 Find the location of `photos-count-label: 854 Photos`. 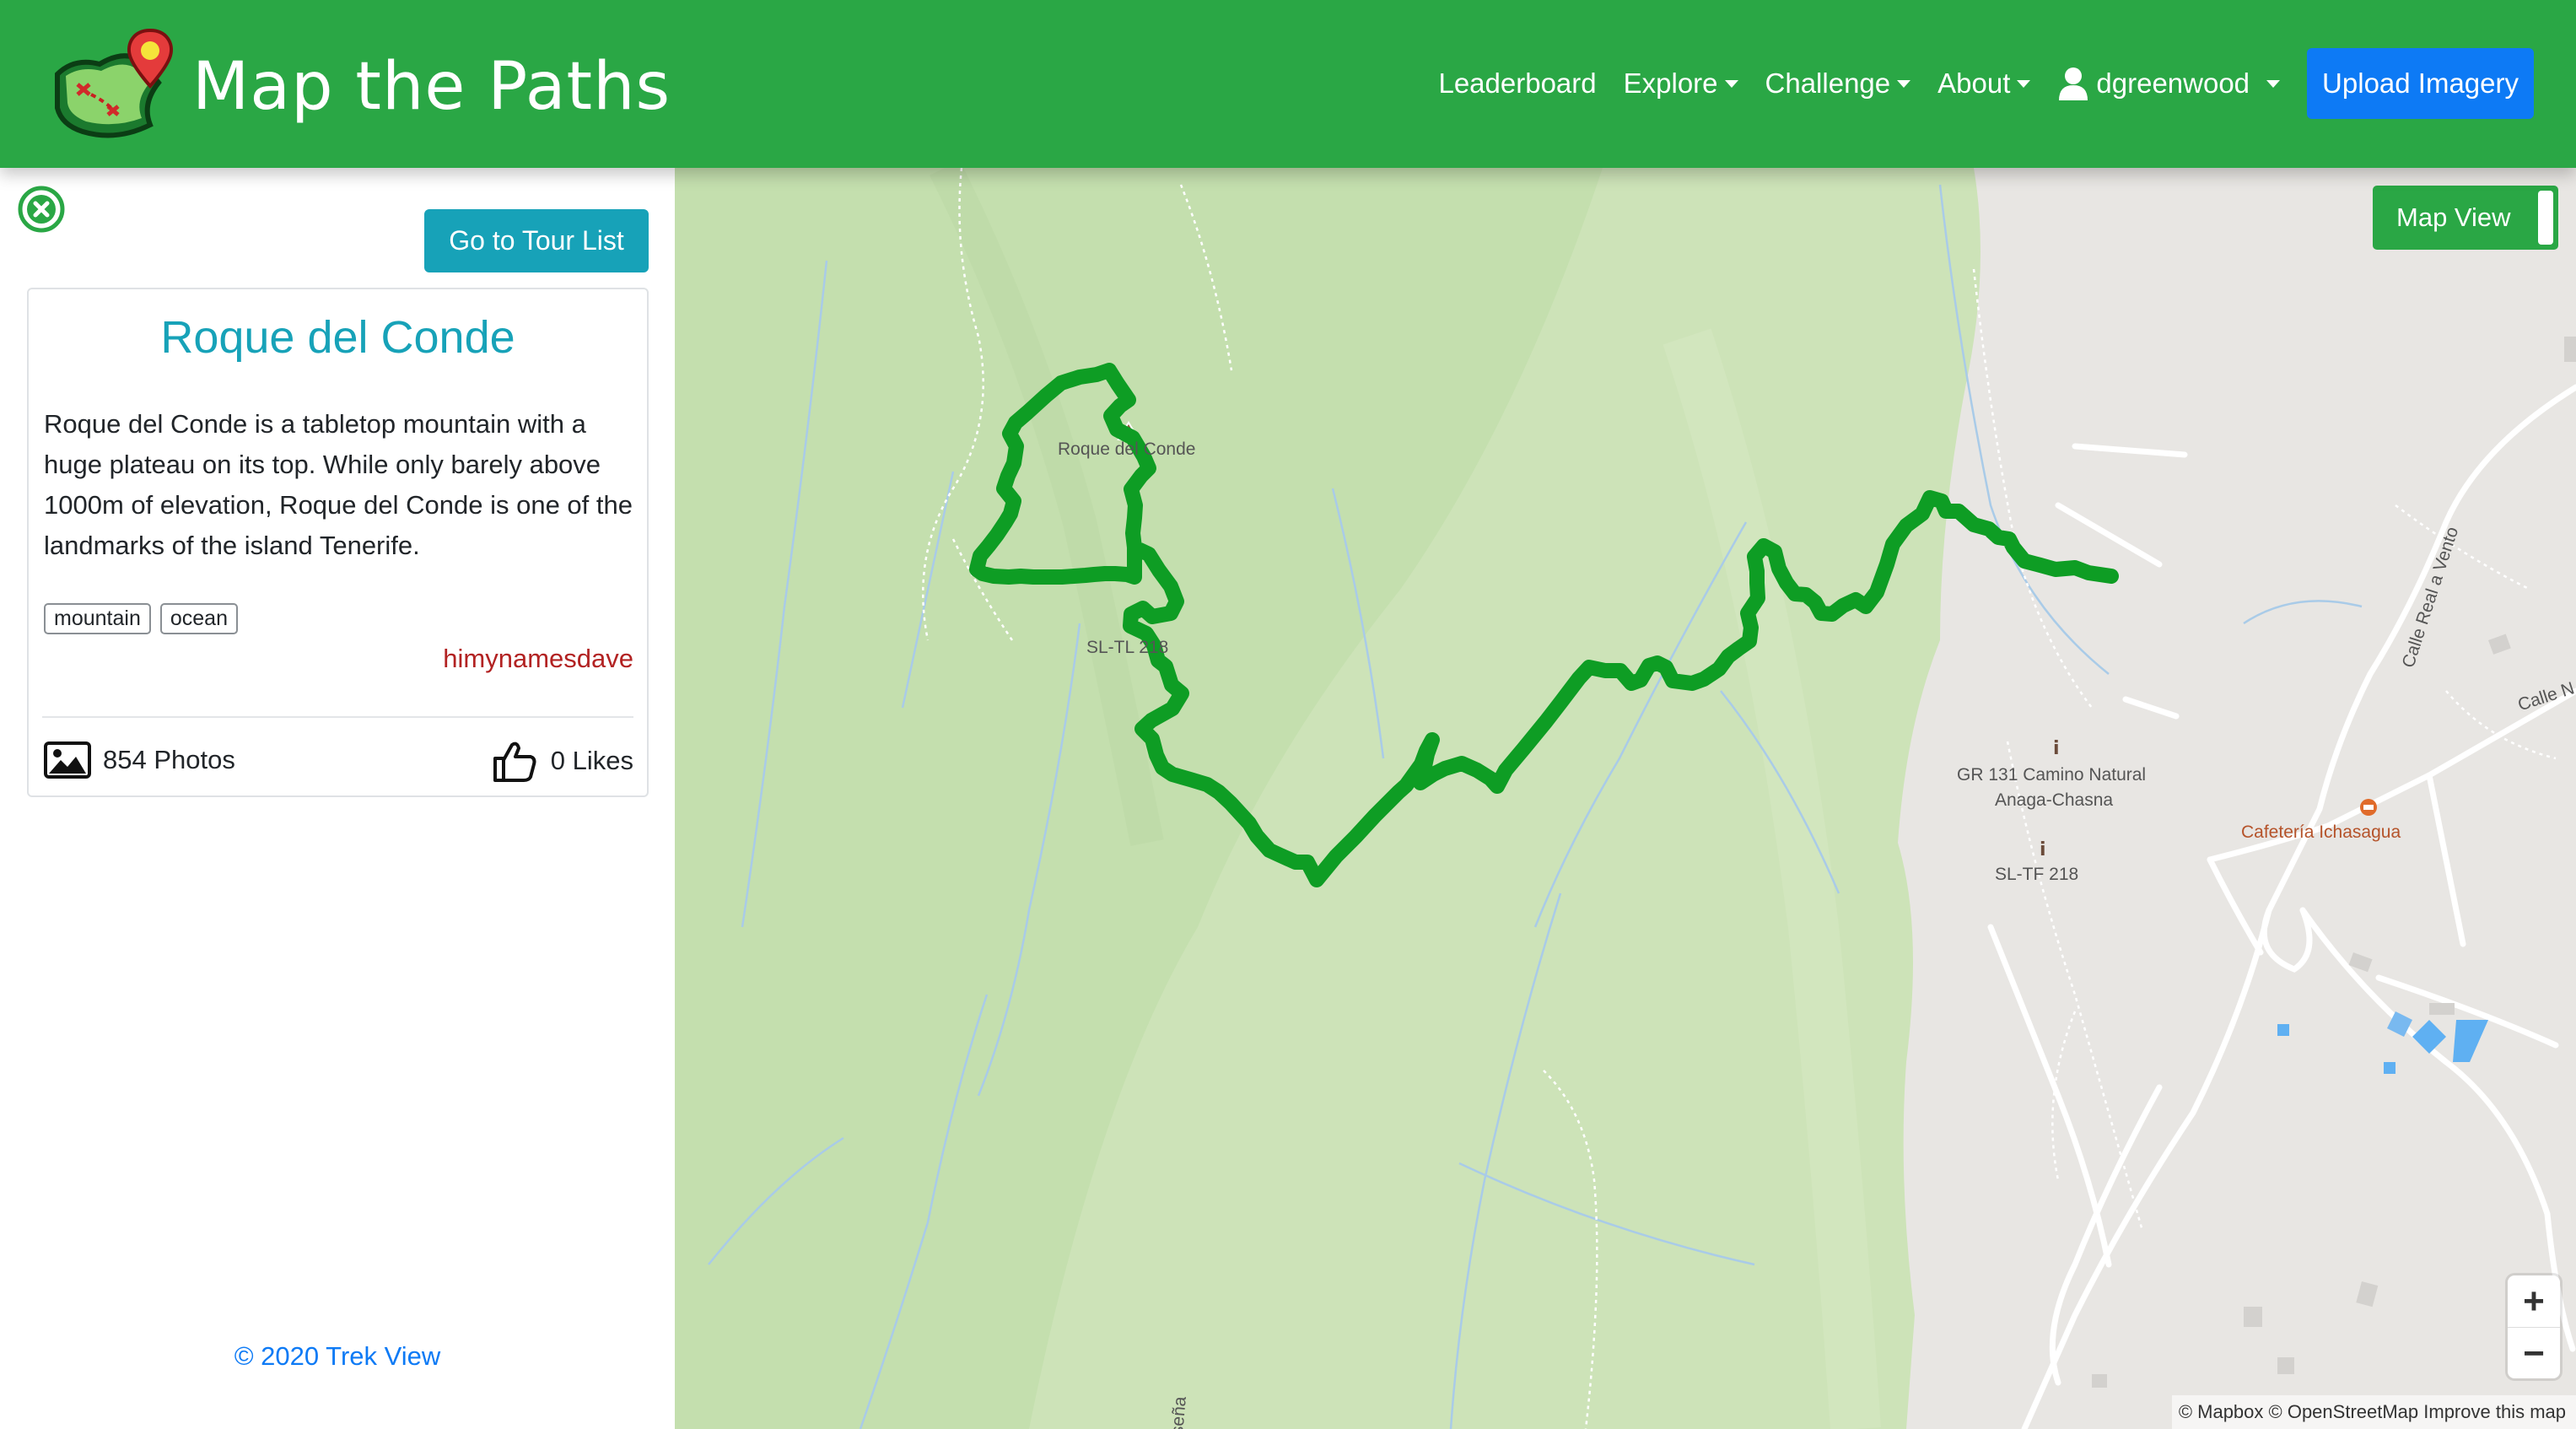

photos-count-label: 854 Photos is located at coordinates (169, 759).